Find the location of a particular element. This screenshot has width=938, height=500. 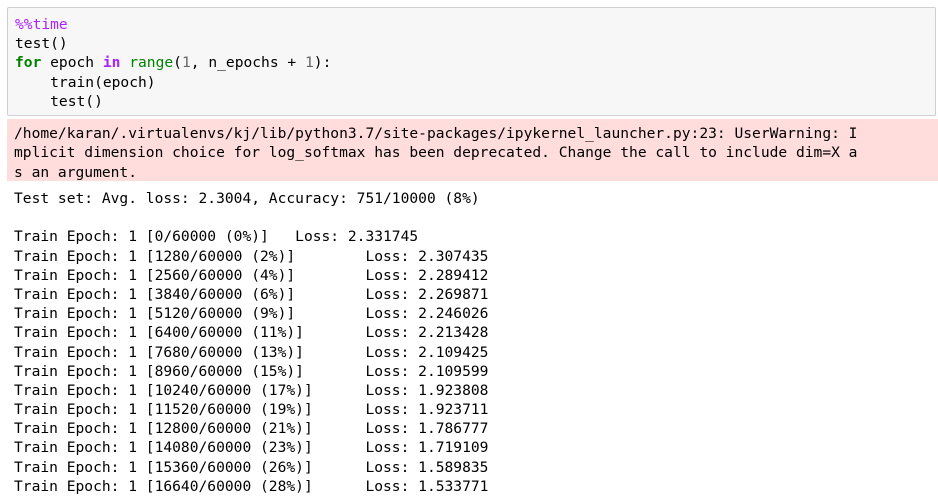

cell-magic: %%time is located at coordinates (41, 24).